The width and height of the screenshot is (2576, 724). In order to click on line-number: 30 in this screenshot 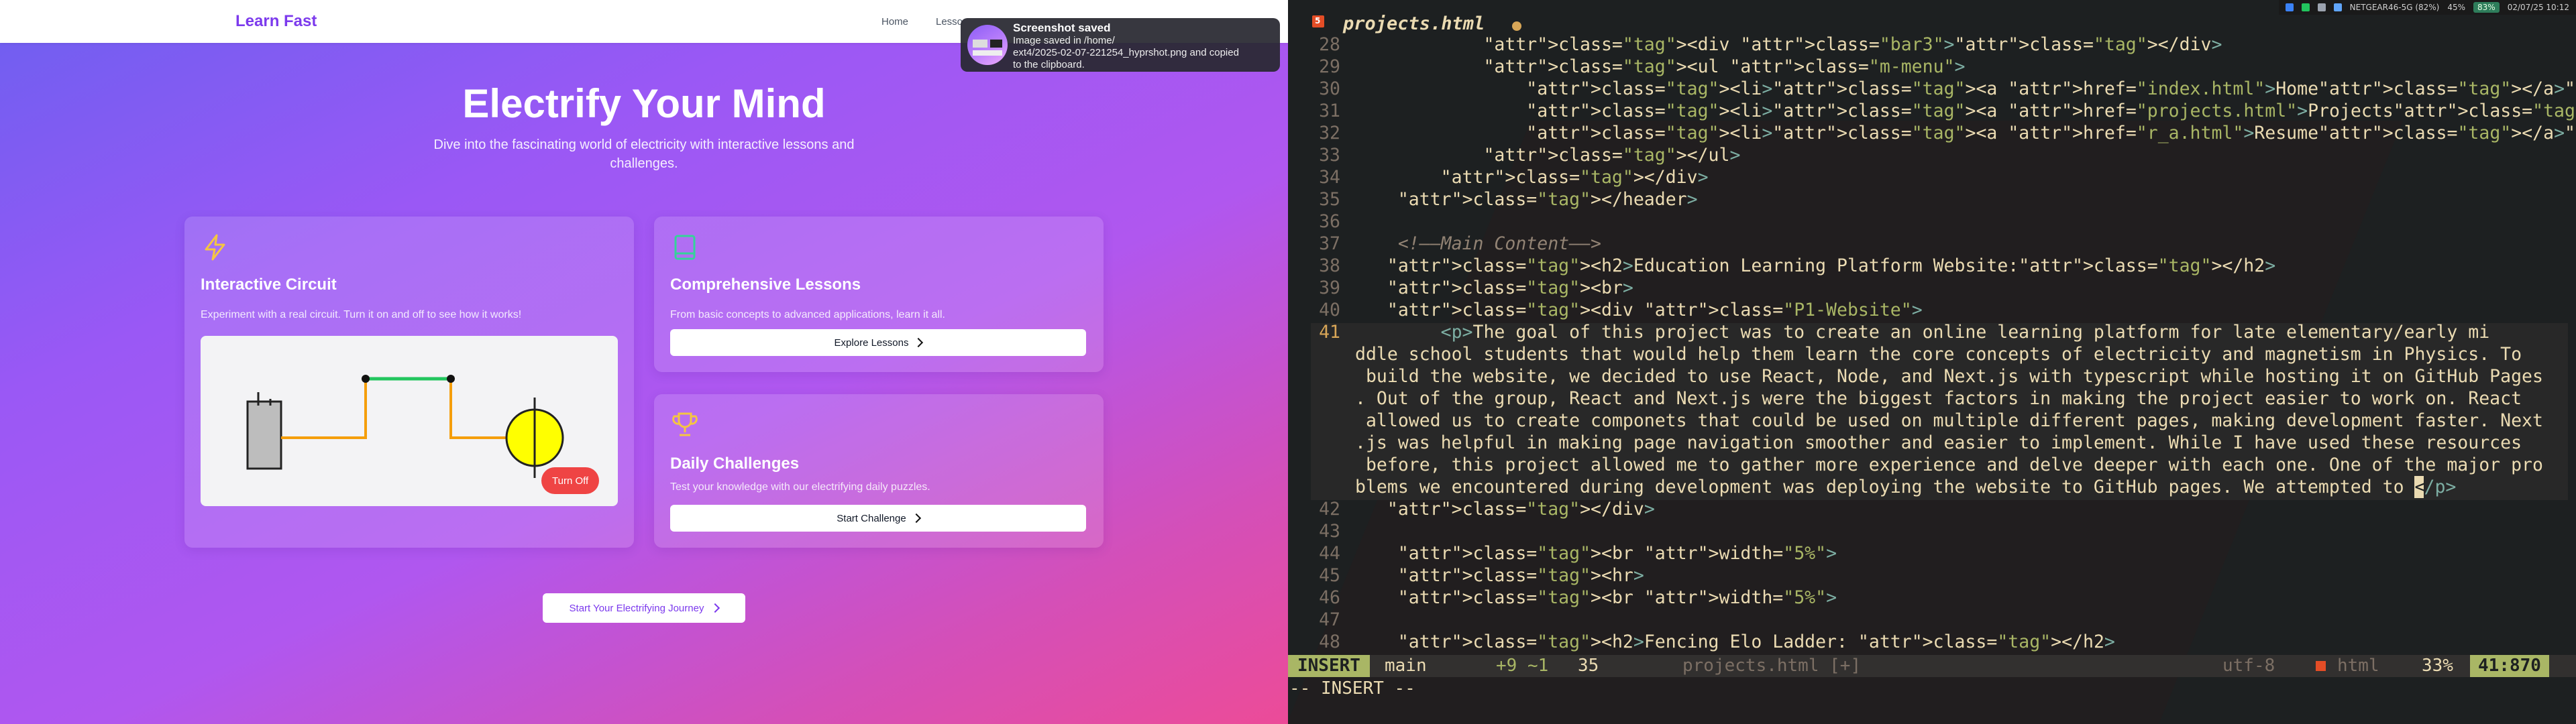, I will do `click(1329, 89)`.